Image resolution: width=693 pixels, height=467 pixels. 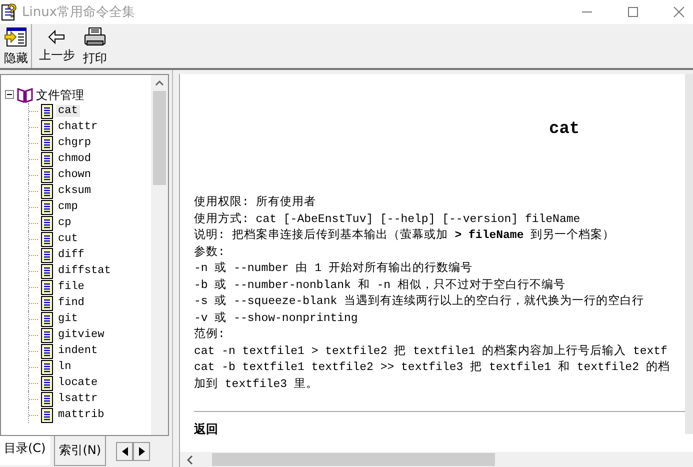 I want to click on page-heading: cat, so click(x=564, y=129).